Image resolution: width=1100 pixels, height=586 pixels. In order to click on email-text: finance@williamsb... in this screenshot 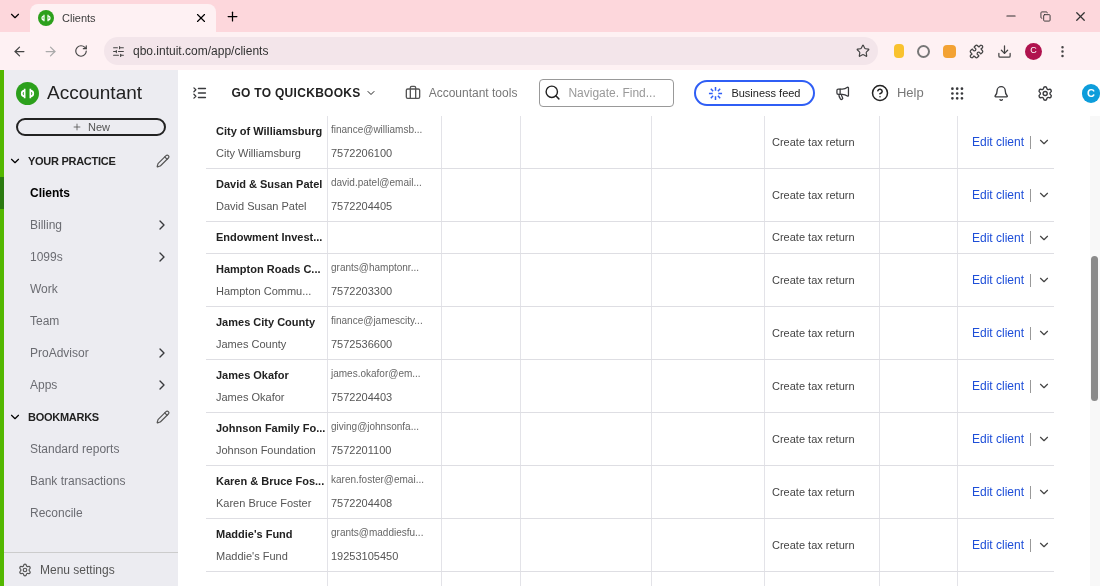, I will do `click(377, 130)`.